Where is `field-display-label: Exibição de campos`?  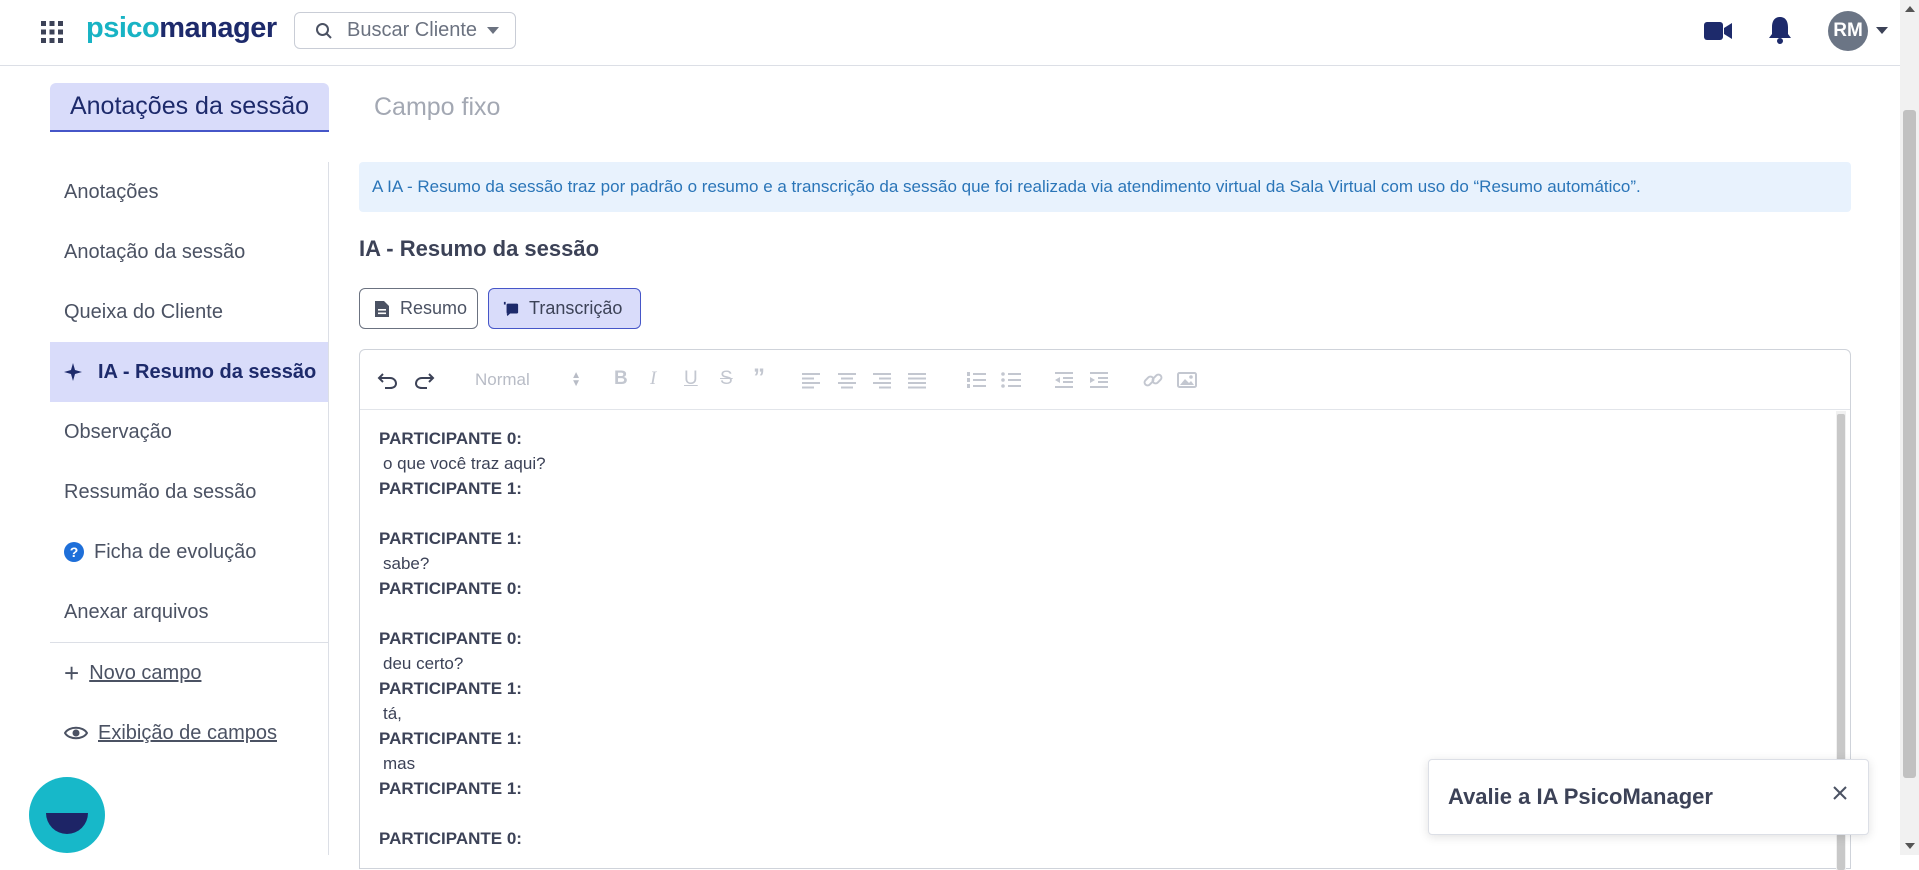 field-display-label: Exibição de campos is located at coordinates (187, 732).